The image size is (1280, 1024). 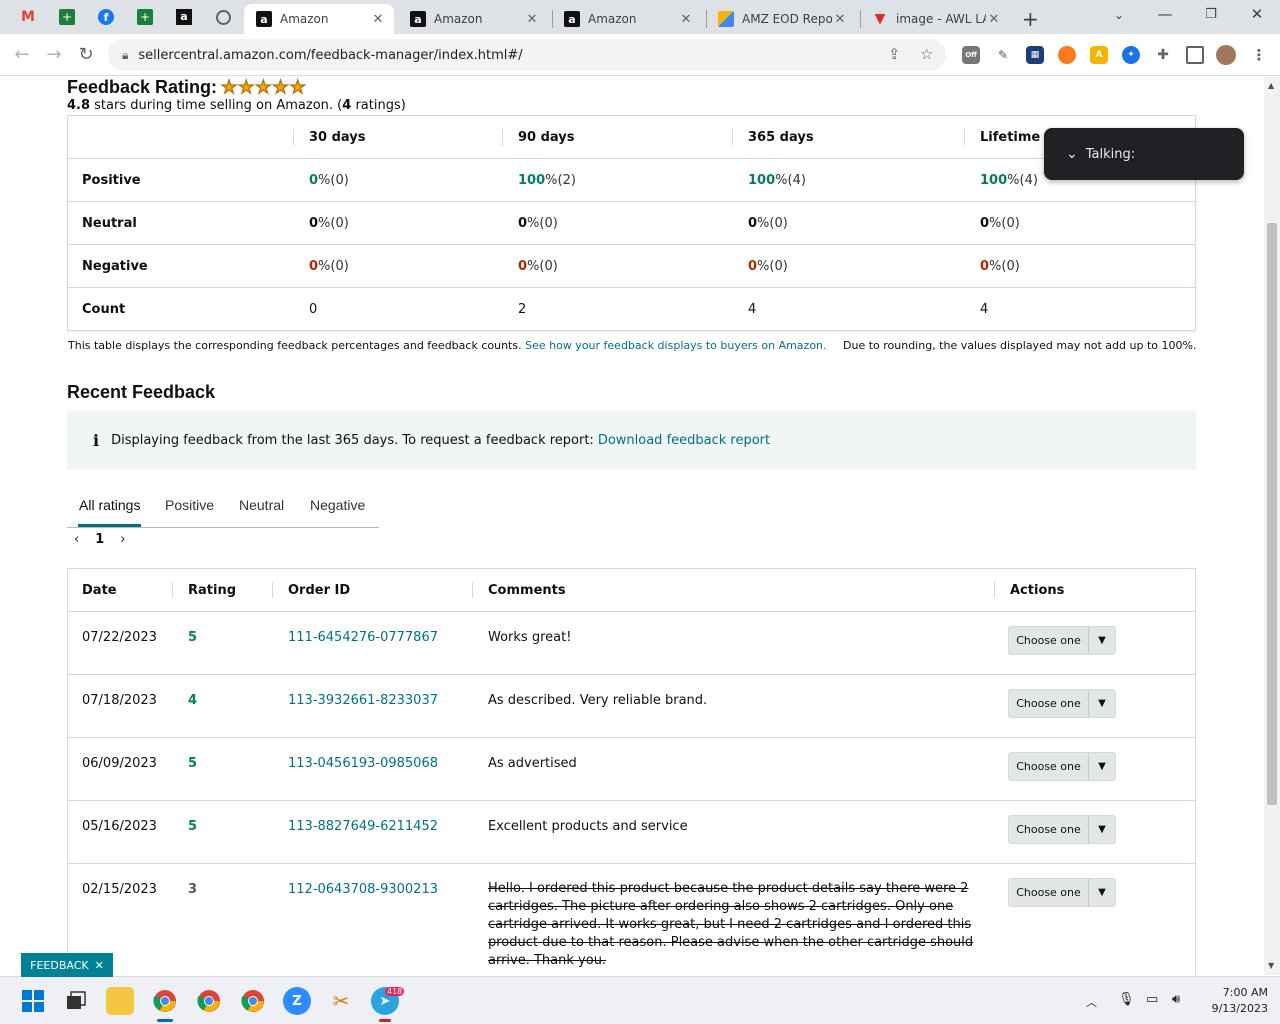 What do you see at coordinates (76, 539) in the screenshot?
I see `prev-page-chevron-icon: ‹` at bounding box center [76, 539].